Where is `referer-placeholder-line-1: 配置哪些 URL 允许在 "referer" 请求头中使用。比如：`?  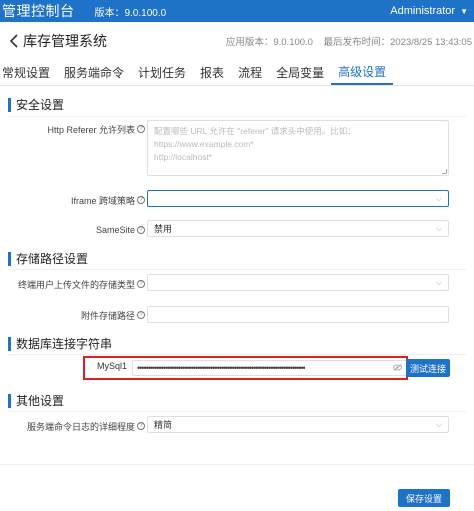 referer-placeholder-line-1: 配置哪些 URL 允许在 "referer" 请求头中使用。比如： is located at coordinates (255, 131).